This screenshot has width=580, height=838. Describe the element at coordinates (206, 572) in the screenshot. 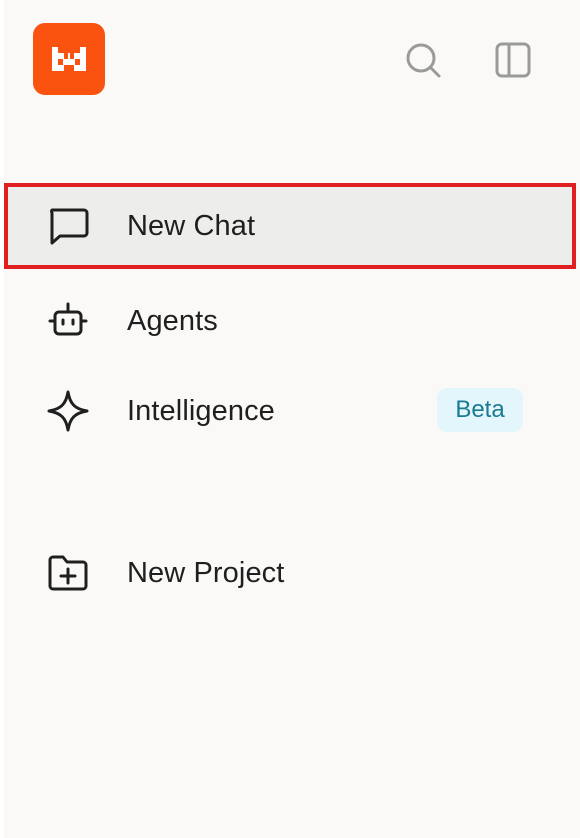

I see `nav-item-label: New Project` at that location.